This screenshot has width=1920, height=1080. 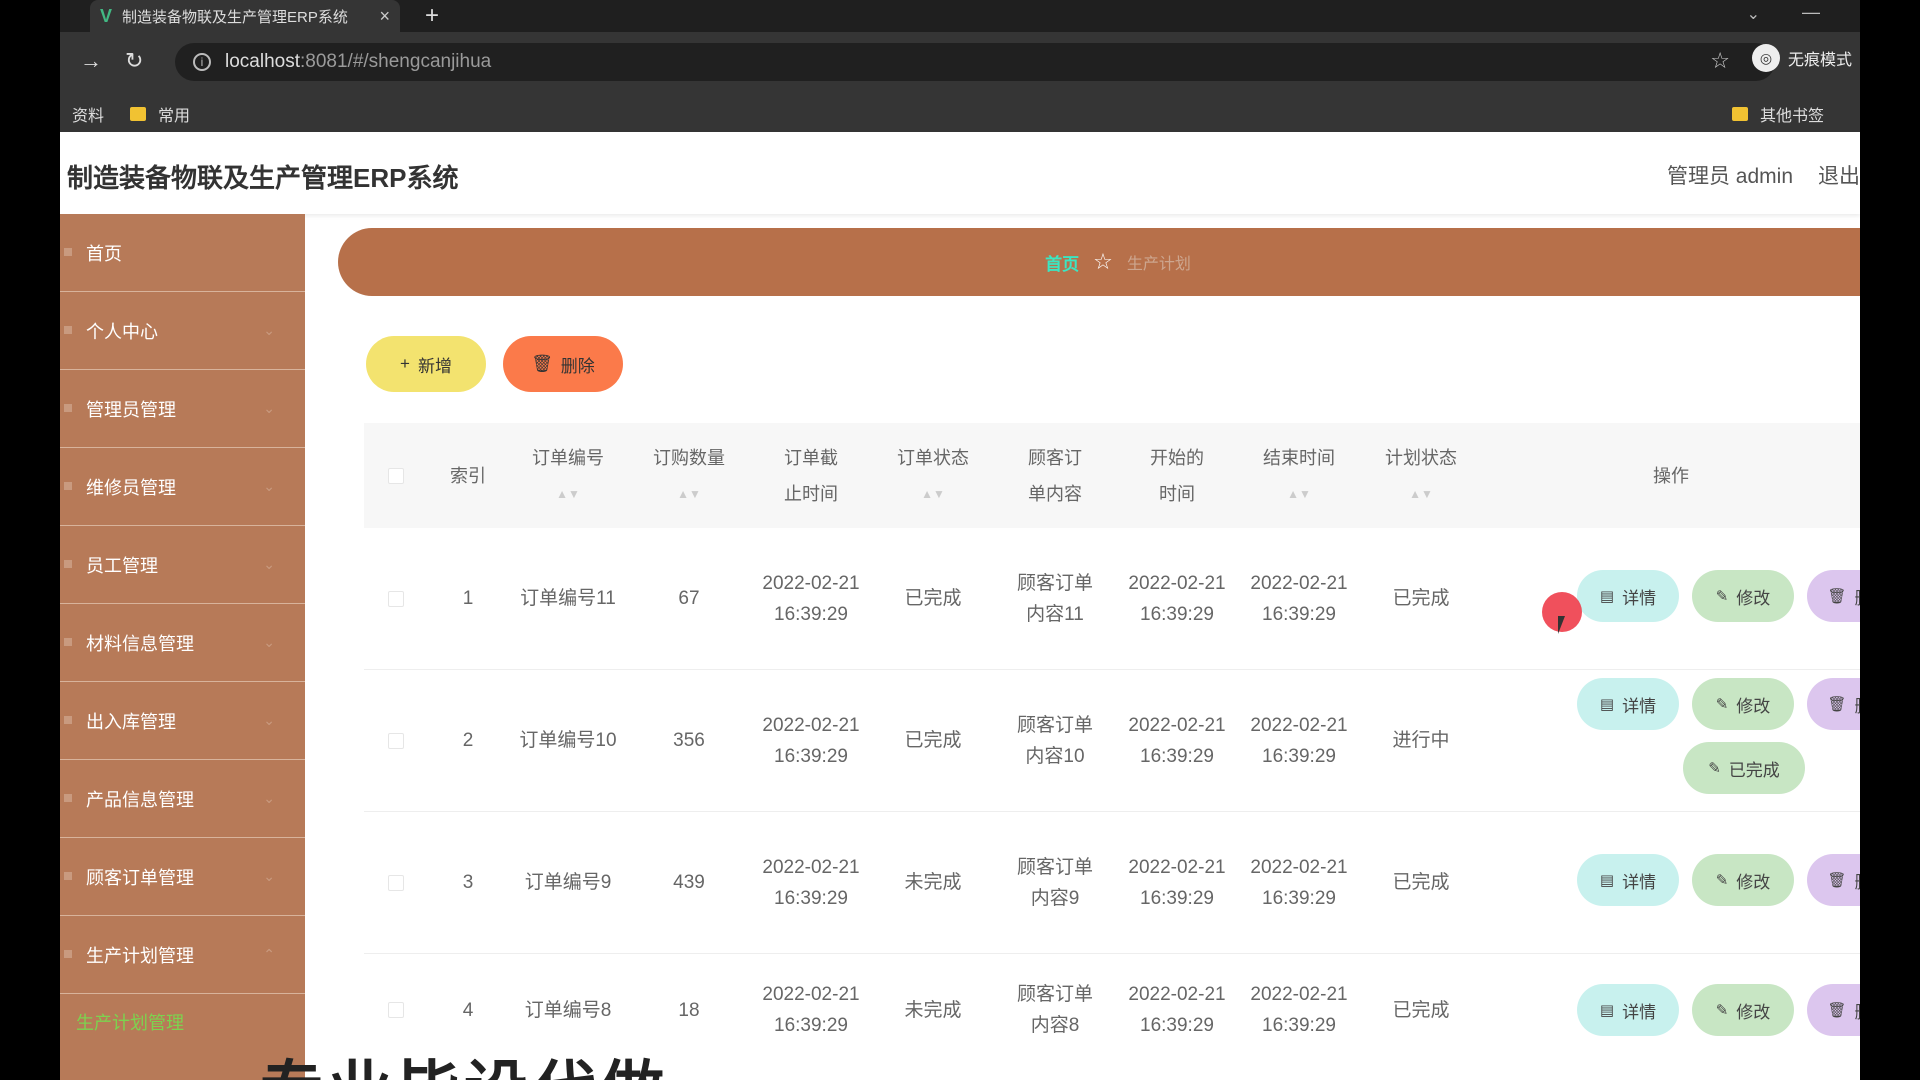 What do you see at coordinates (262, 61) in the screenshot?
I see `url-host: localhost` at bounding box center [262, 61].